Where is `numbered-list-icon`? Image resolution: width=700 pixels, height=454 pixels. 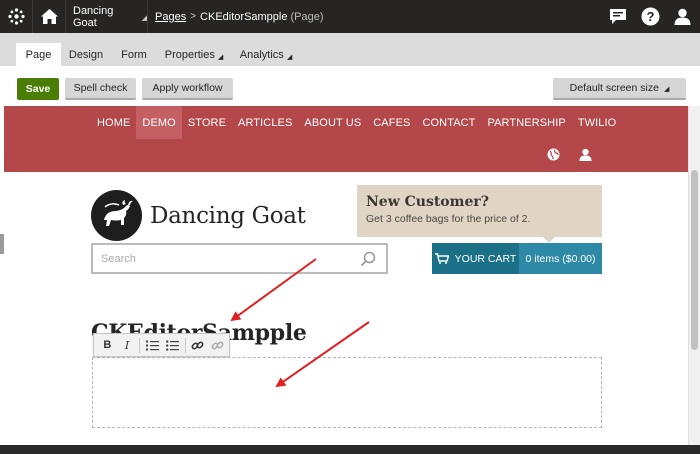 numbered-list-icon is located at coordinates (152, 345).